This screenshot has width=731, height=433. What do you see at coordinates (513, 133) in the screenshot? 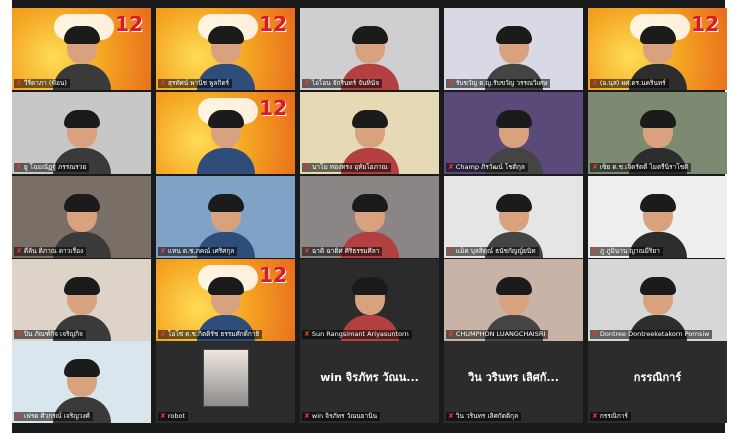
I see `participant-tile: ✘ Champ ภิรวัฒน์ โชติกุล` at bounding box center [513, 133].